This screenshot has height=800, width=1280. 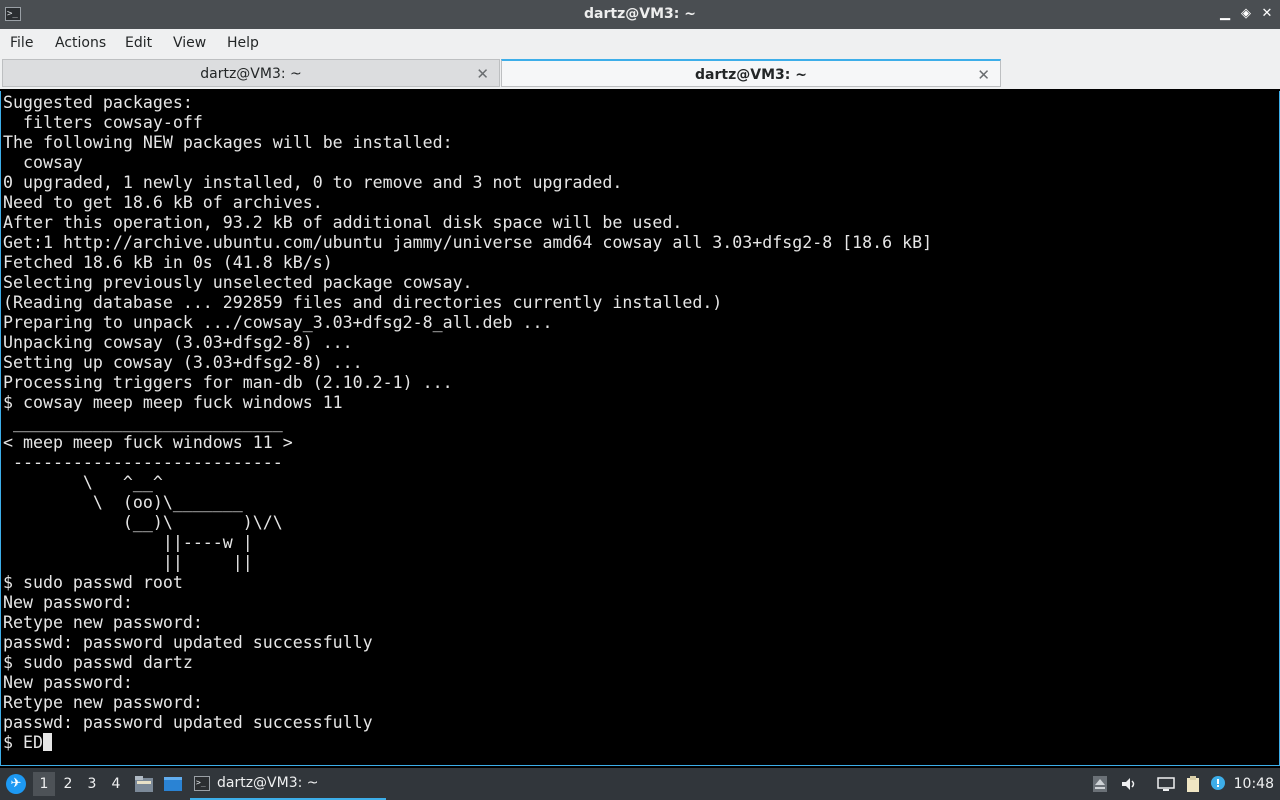 I want to click on menu-edit: Edit, so click(x=138, y=43).